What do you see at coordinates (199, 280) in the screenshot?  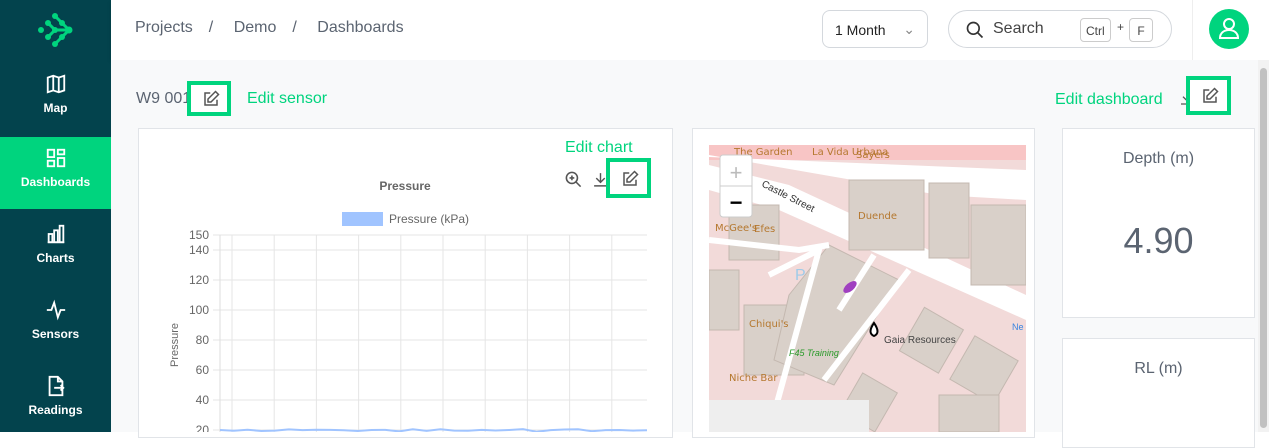 I see `y-tick-label: 120` at bounding box center [199, 280].